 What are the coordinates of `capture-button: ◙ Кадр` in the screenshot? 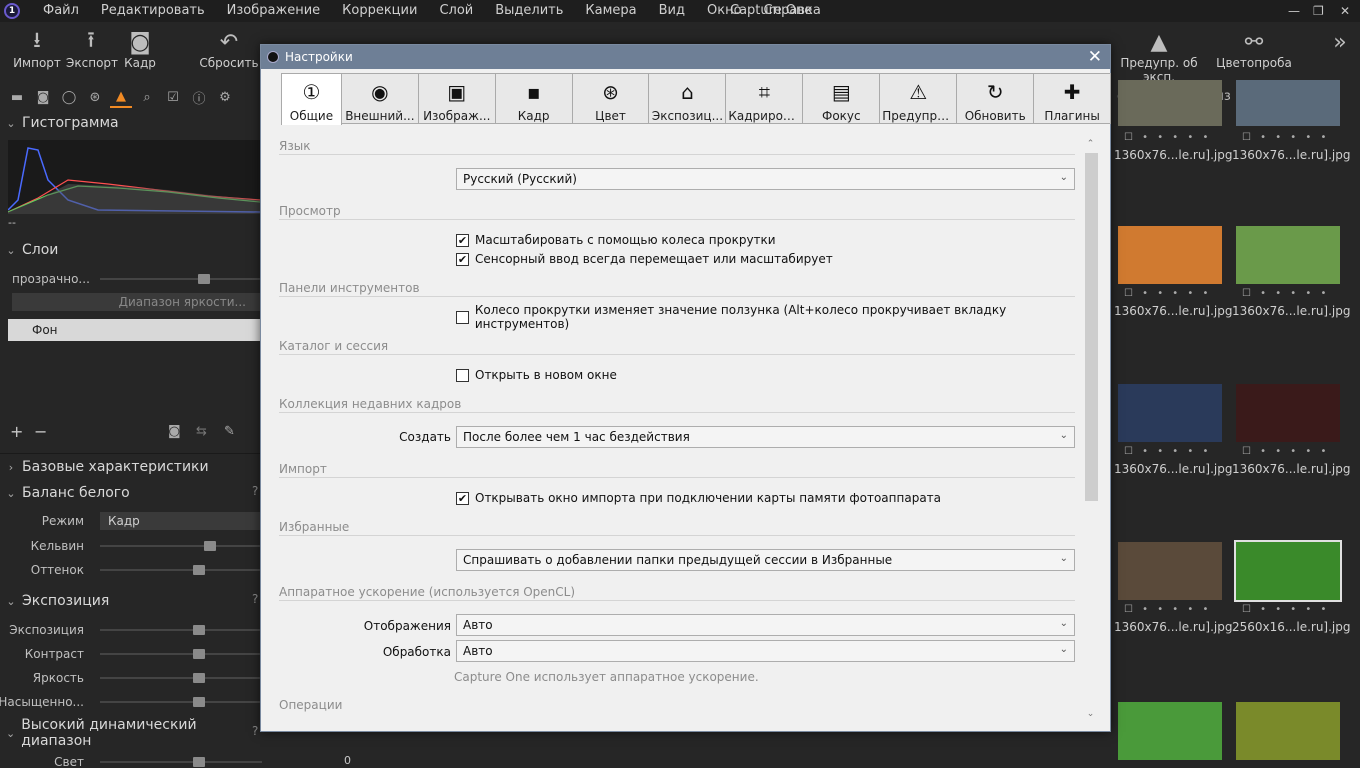 It's located at (140, 49).